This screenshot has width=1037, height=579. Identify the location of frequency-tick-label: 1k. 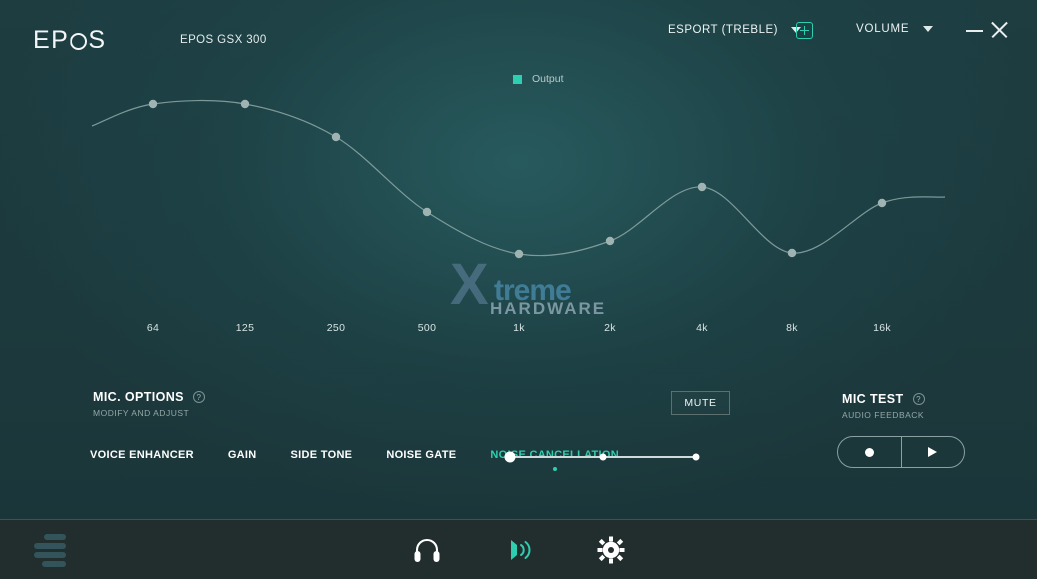
(519, 328).